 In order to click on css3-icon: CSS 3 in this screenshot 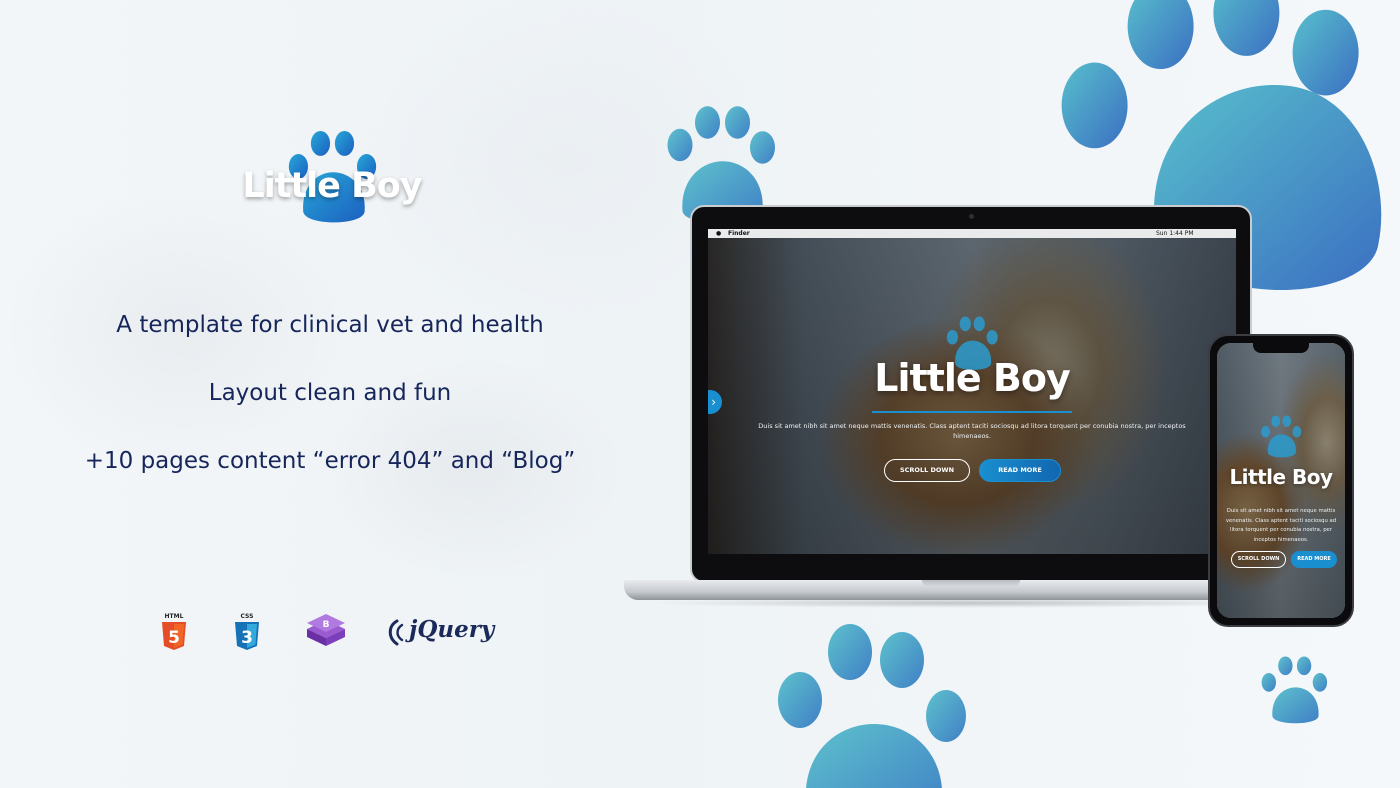, I will do `click(247, 632)`.